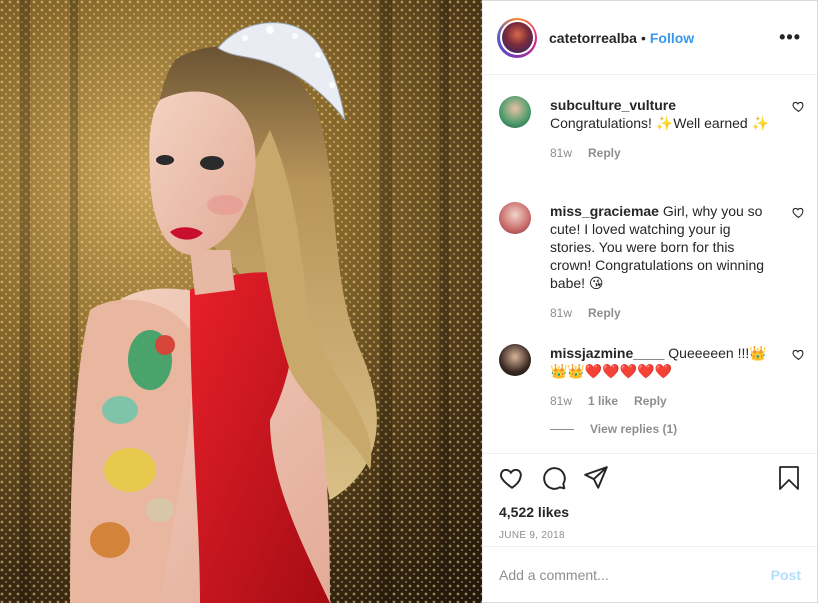 The height and width of the screenshot is (603, 818). Describe the element at coordinates (607, 353) in the screenshot. I see `commenter-username: missjazmine____` at that location.